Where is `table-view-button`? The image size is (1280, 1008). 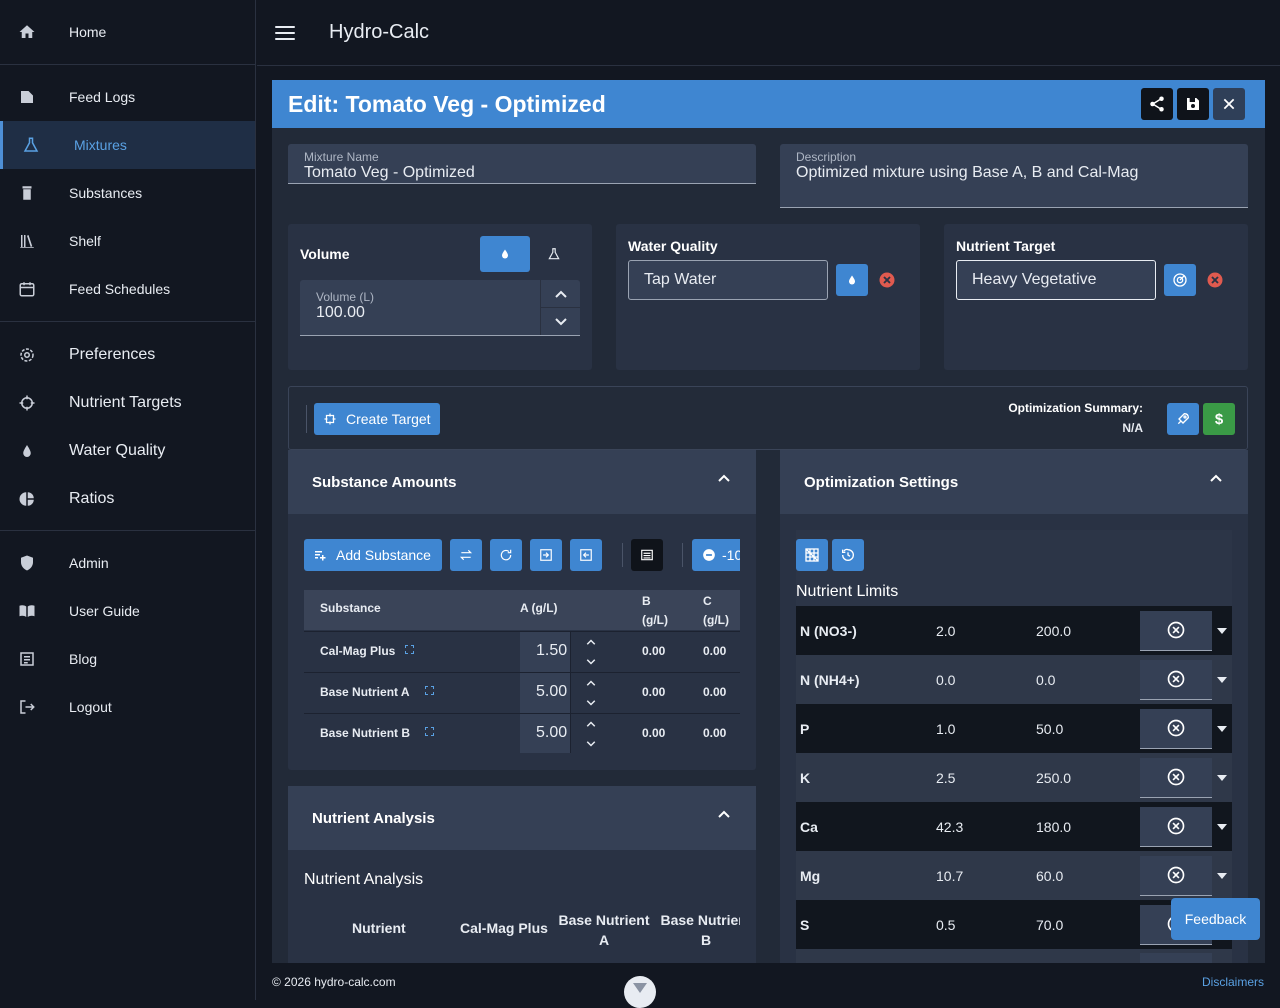 table-view-button is located at coordinates (647, 555).